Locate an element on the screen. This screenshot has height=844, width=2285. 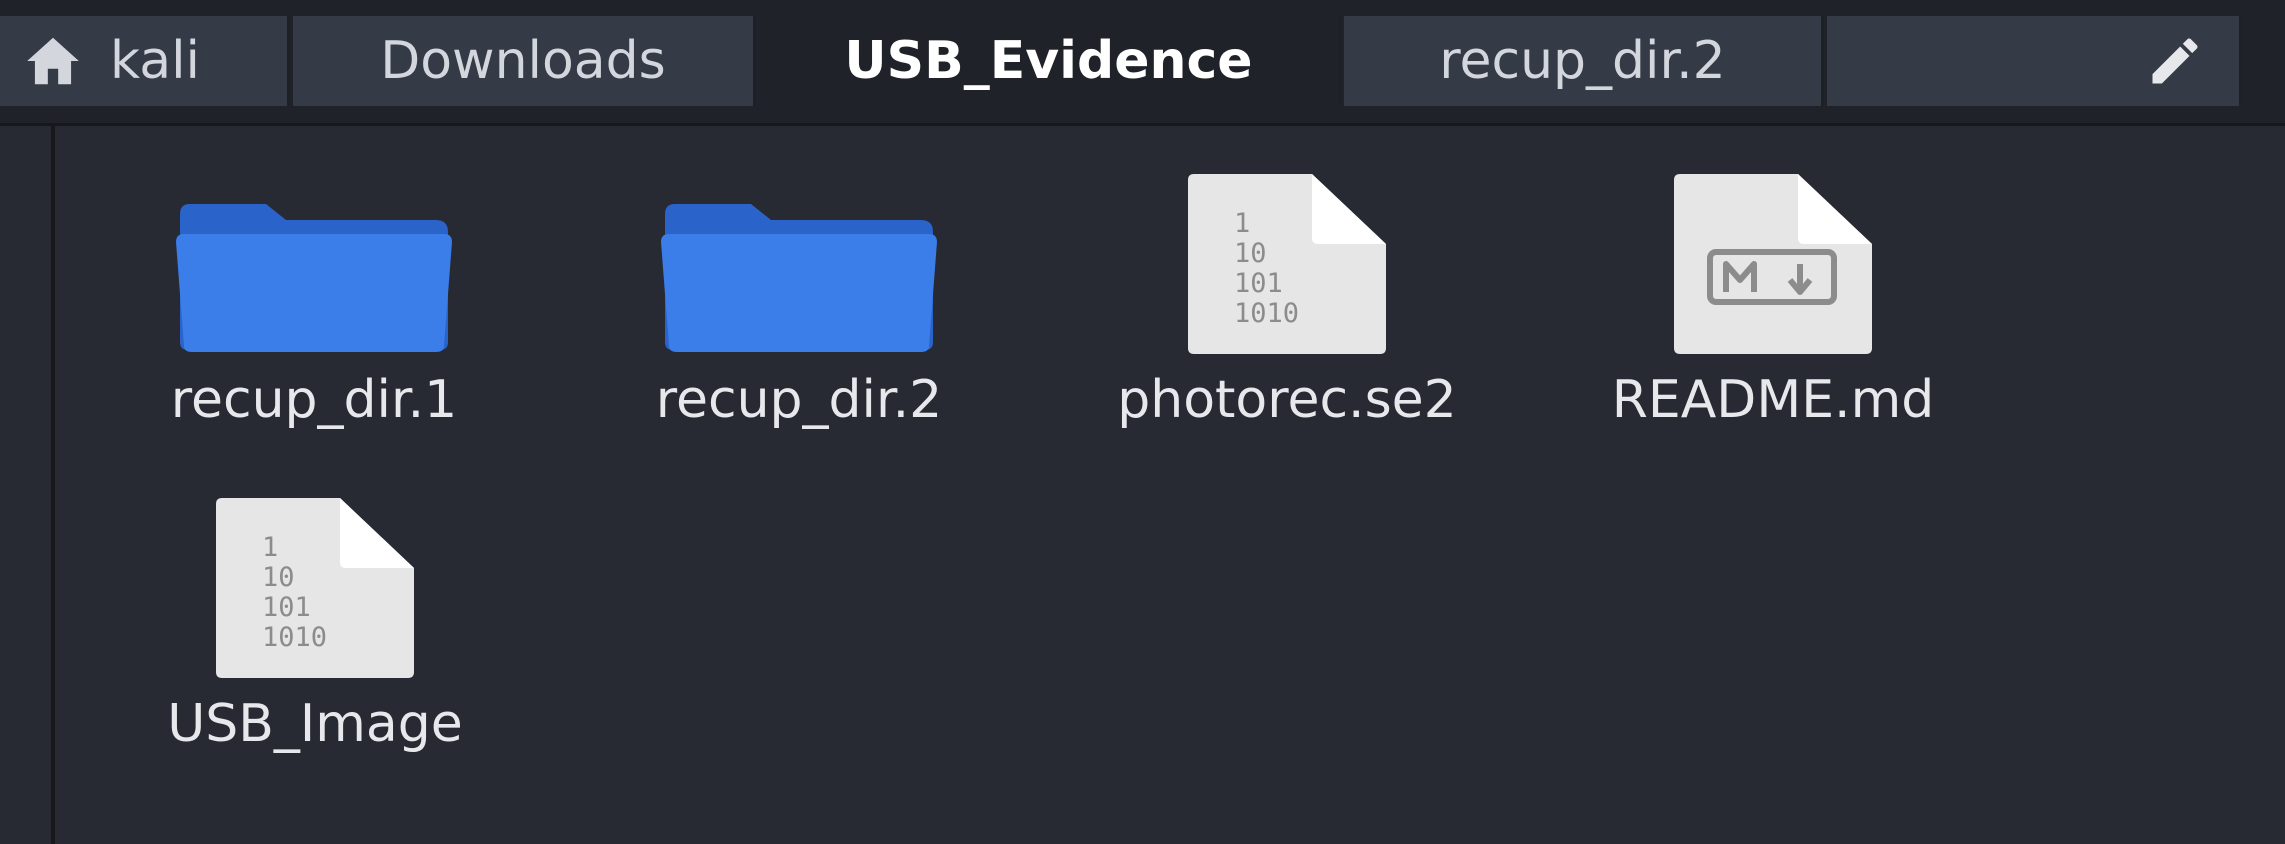
file-item-markdown: README.md is located at coordinates (1773, 310).